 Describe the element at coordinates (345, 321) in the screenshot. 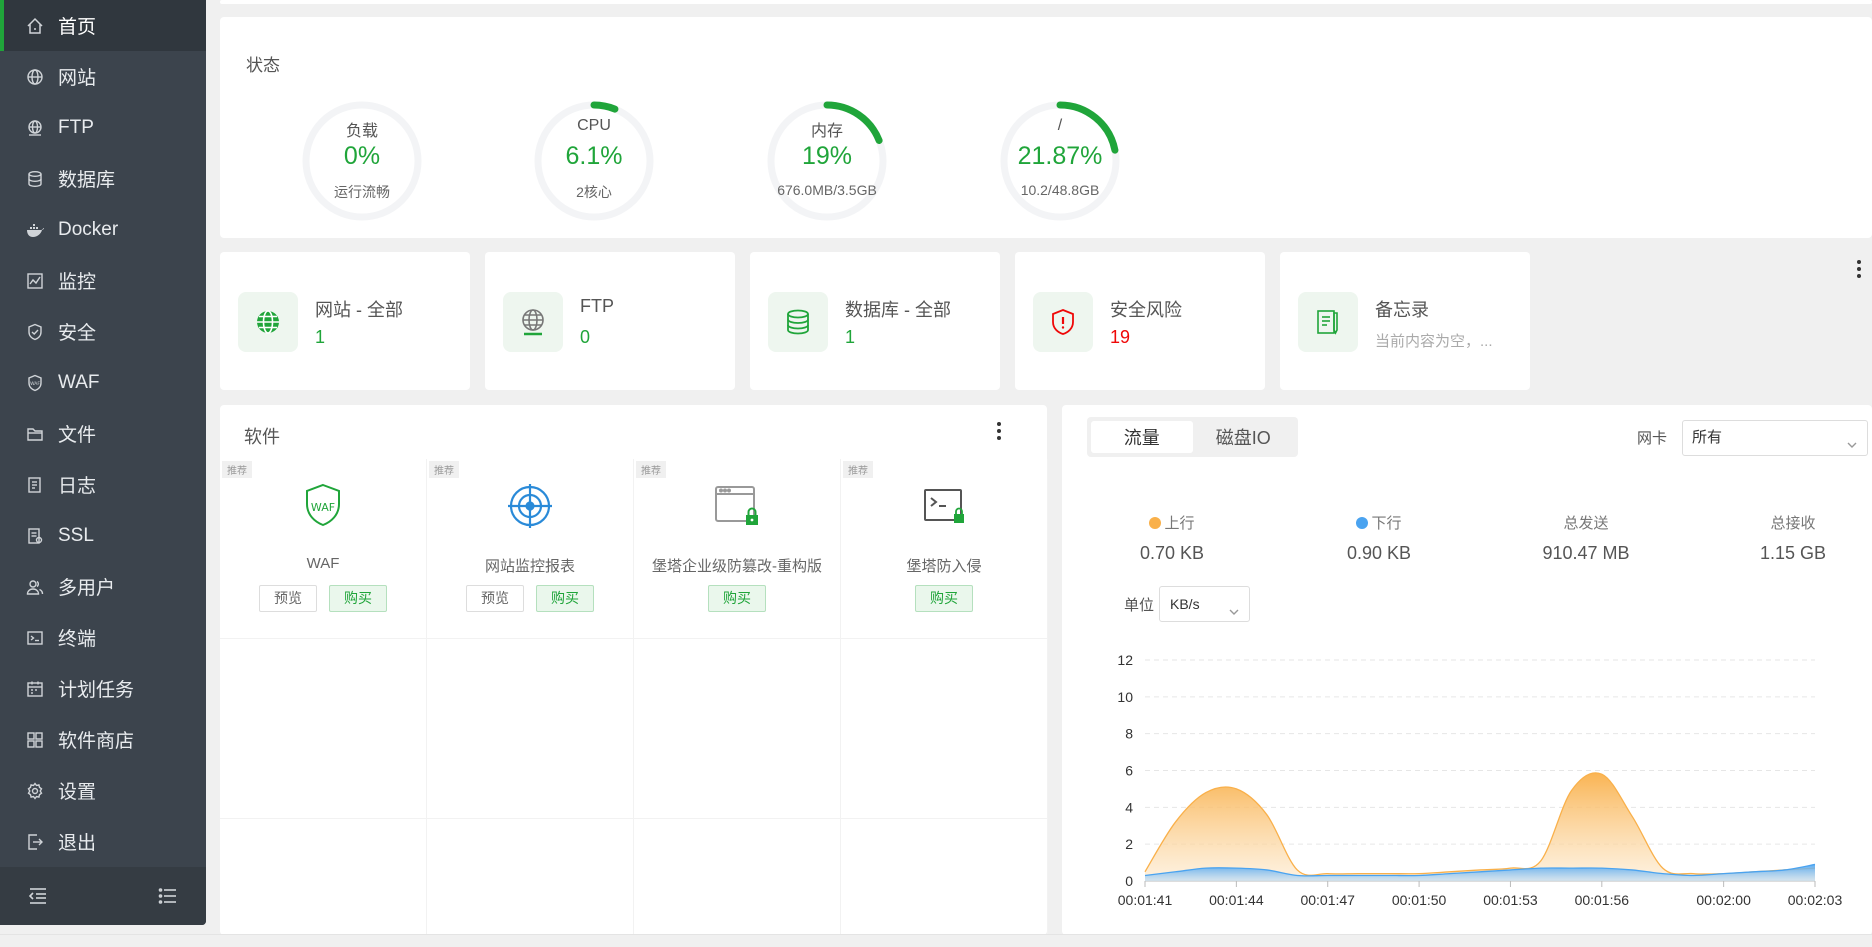

I see `overview-card-0: 网站 - 全部 1` at that location.